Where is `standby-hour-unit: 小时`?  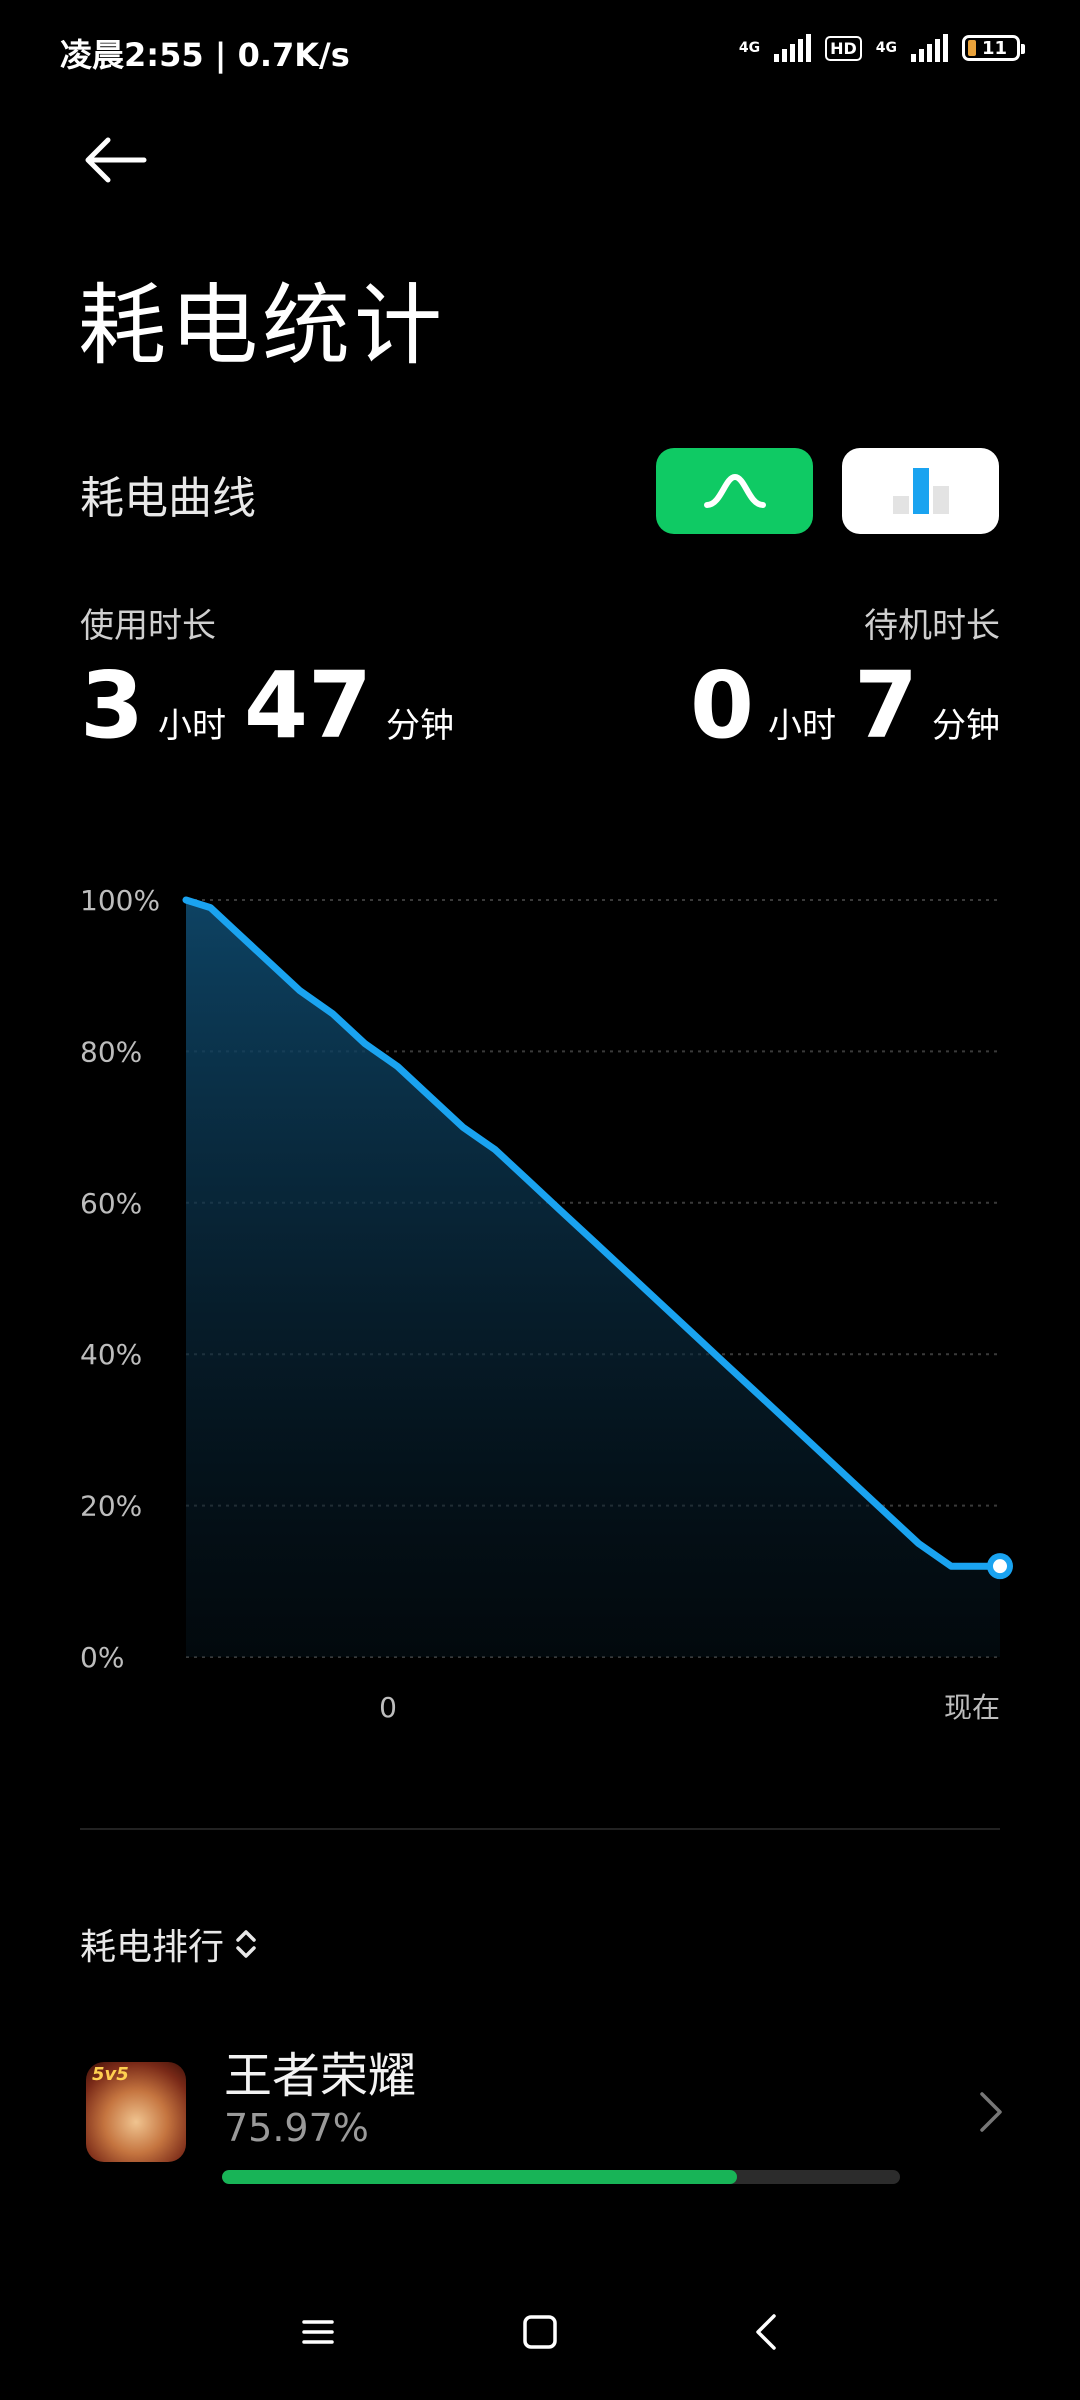
standby-hour-unit: 小时 is located at coordinates (801, 726).